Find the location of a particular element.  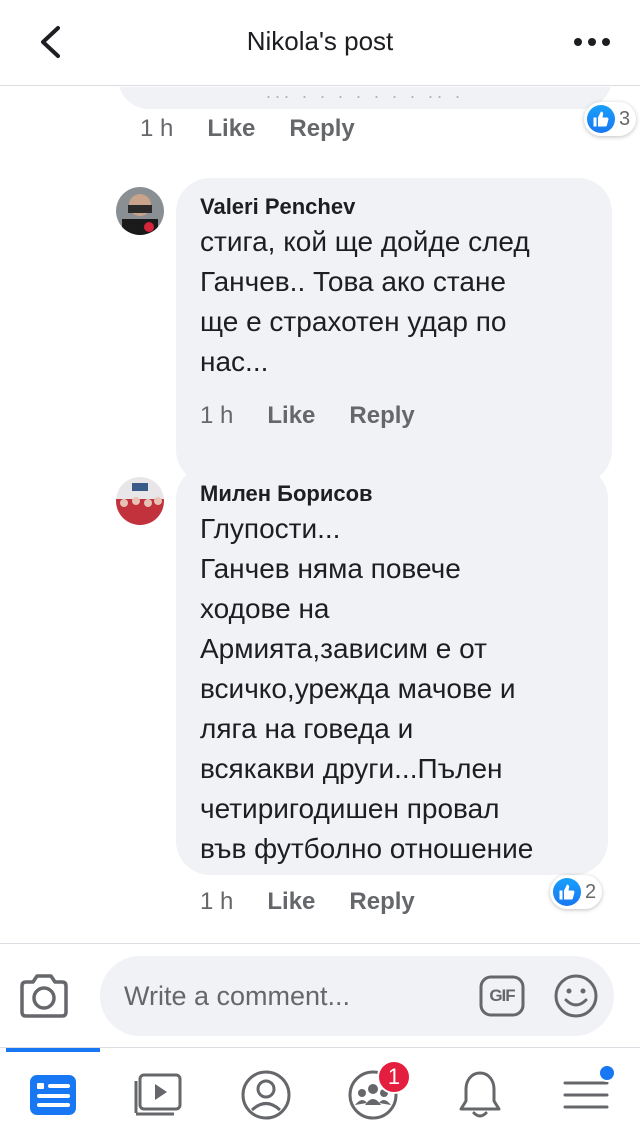

tab-news-feed is located at coordinates (53, 1095).